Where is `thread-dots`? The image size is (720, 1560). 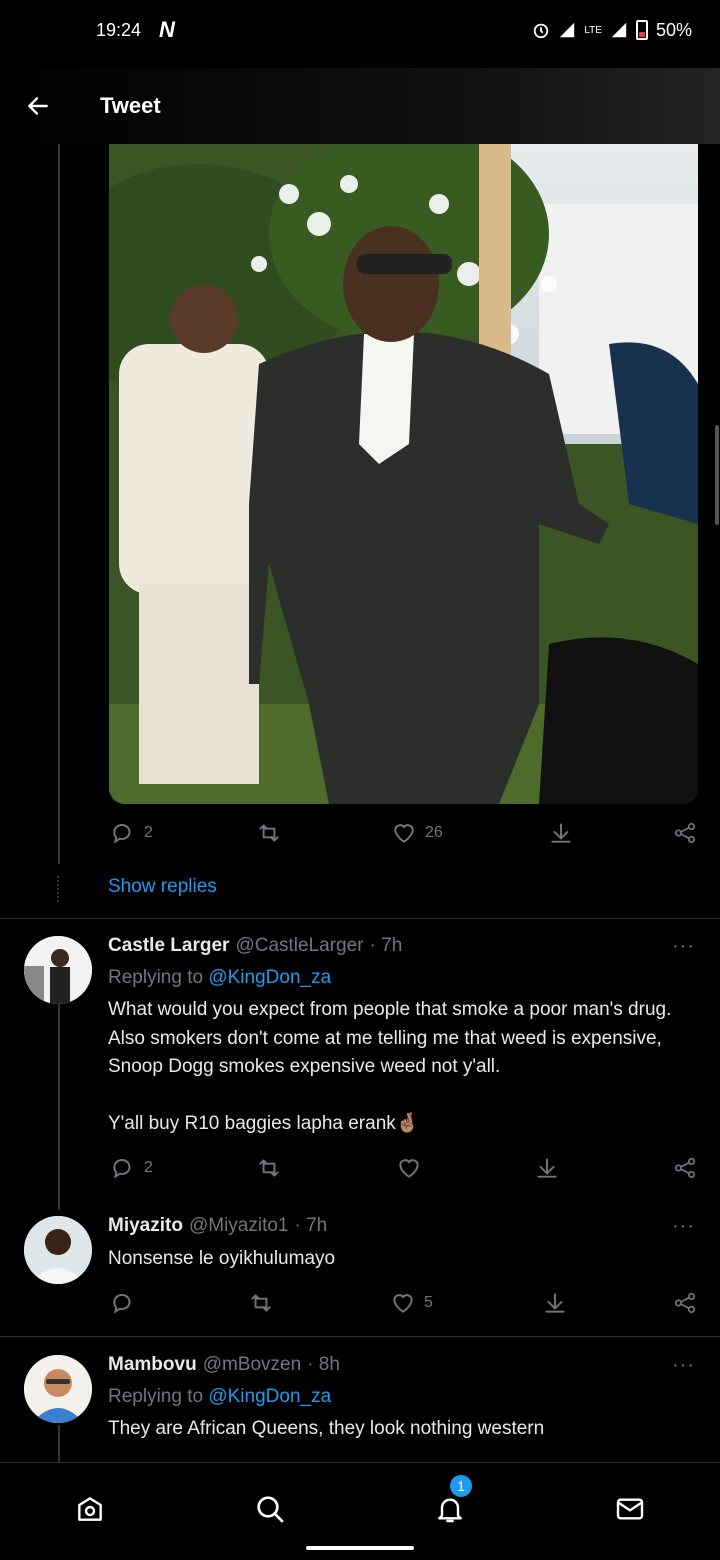
thread-dots is located at coordinates (58, 889).